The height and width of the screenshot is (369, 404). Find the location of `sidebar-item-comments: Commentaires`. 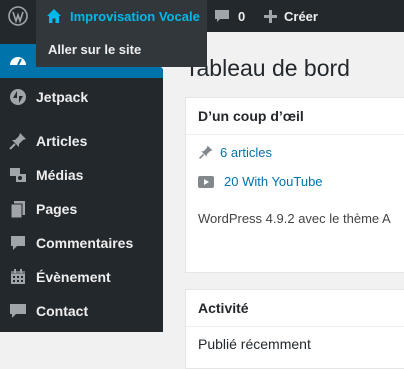

sidebar-item-comments: Commentaires is located at coordinates (81, 243).